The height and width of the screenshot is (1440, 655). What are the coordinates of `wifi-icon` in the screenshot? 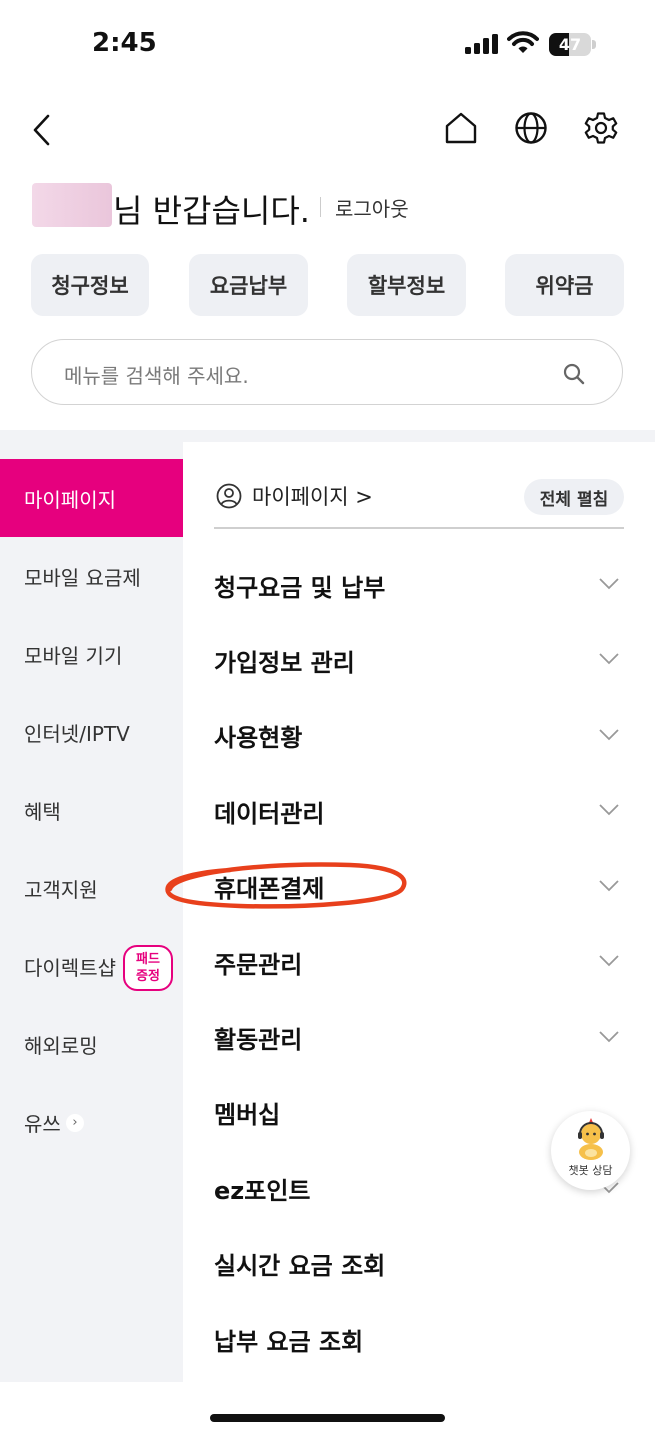 It's located at (523, 42).